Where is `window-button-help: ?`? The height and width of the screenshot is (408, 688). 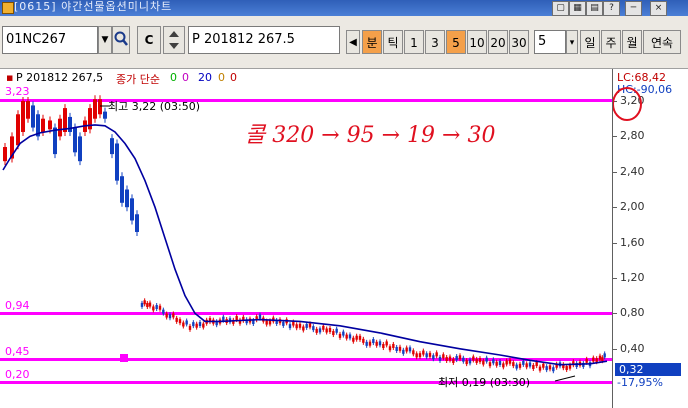
window-button-help: ? is located at coordinates (611, 8).